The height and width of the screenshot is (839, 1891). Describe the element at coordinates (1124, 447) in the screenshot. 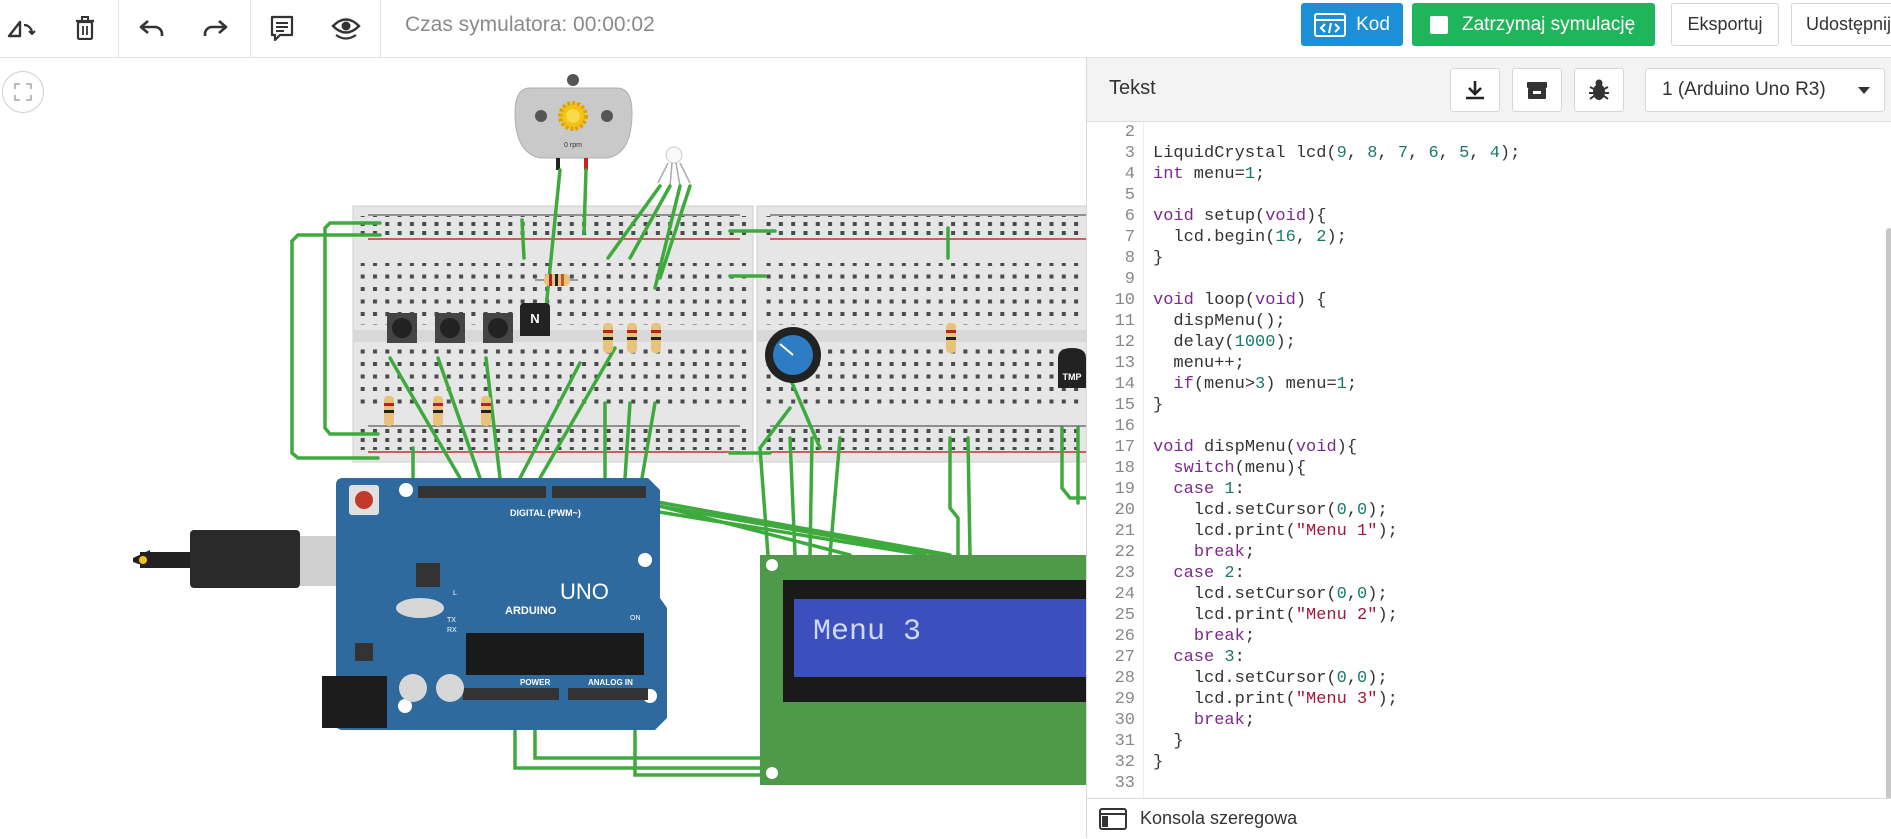

I see `line-number: 17` at that location.